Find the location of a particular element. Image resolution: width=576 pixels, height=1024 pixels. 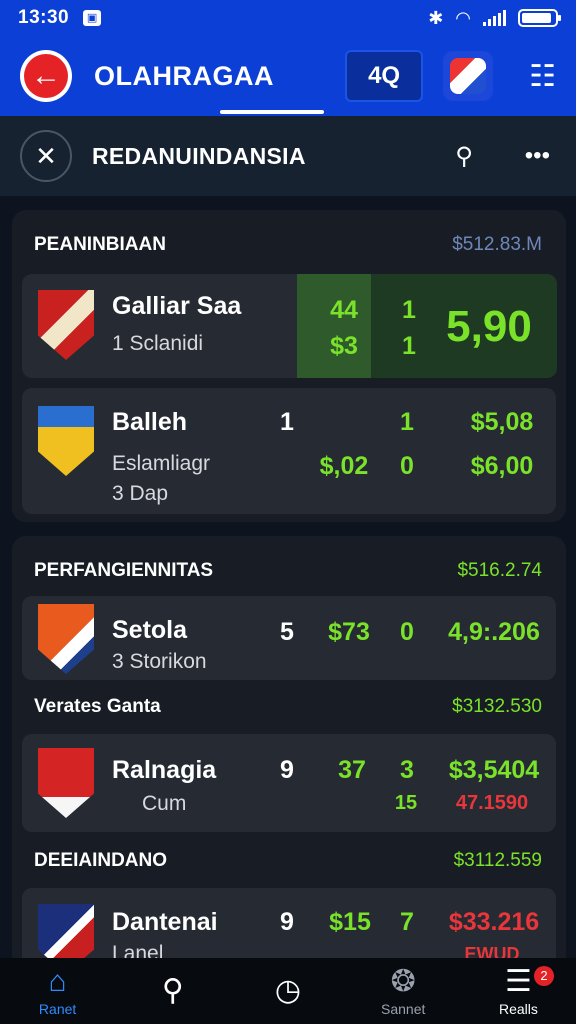

bottom-nav: ⌂ Ranet ⚲ ◷ ❂ Sannet ☰ Realls 2 is located at coordinates (288, 991).